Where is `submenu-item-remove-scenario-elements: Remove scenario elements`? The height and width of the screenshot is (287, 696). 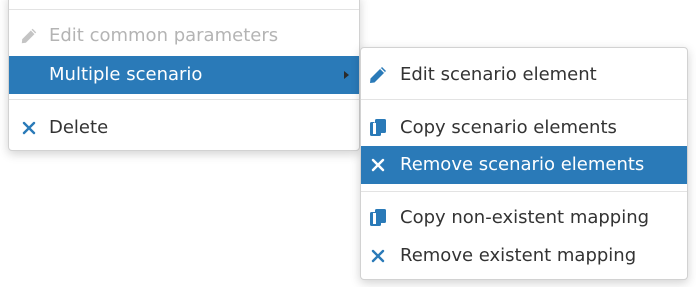
submenu-item-remove-scenario-elements: Remove scenario elements is located at coordinates (524, 165).